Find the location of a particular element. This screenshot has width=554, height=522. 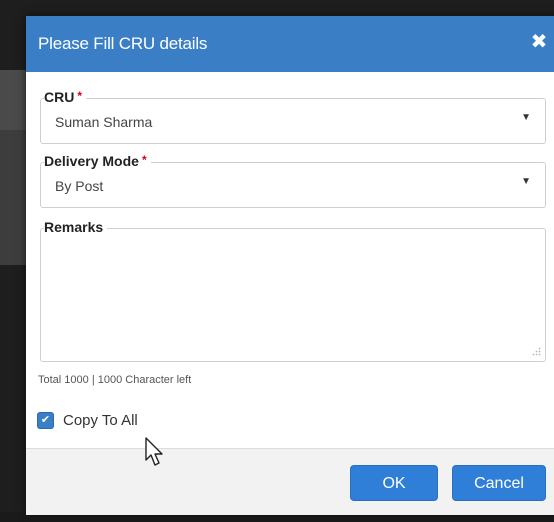

resize-grip-icon is located at coordinates (536, 352).